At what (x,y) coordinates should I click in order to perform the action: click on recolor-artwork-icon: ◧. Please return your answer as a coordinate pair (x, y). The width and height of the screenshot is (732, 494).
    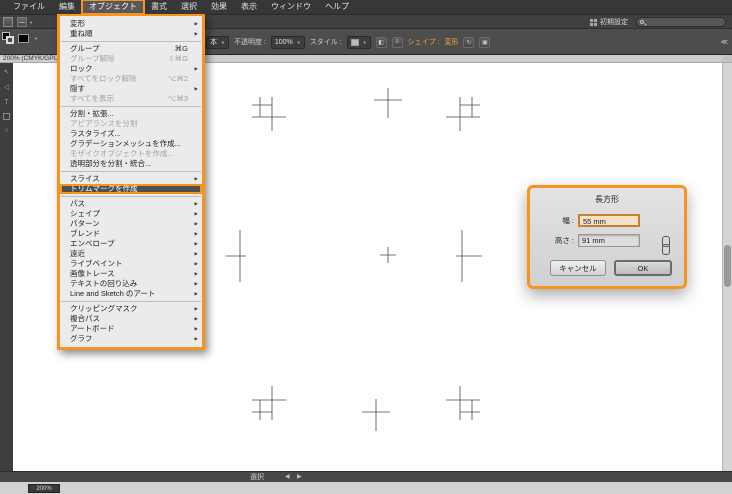
    Looking at the image, I should click on (381, 42).